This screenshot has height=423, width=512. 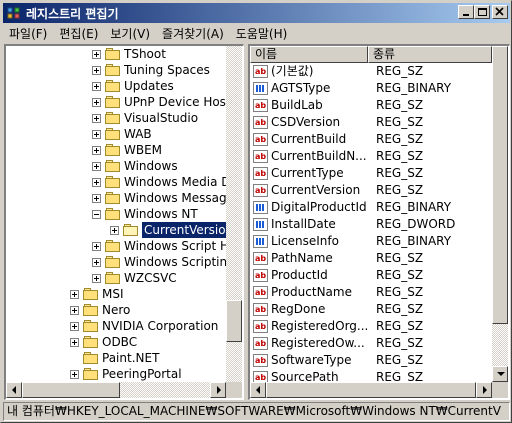 I want to click on list-scroll-down-button, so click(x=500, y=374).